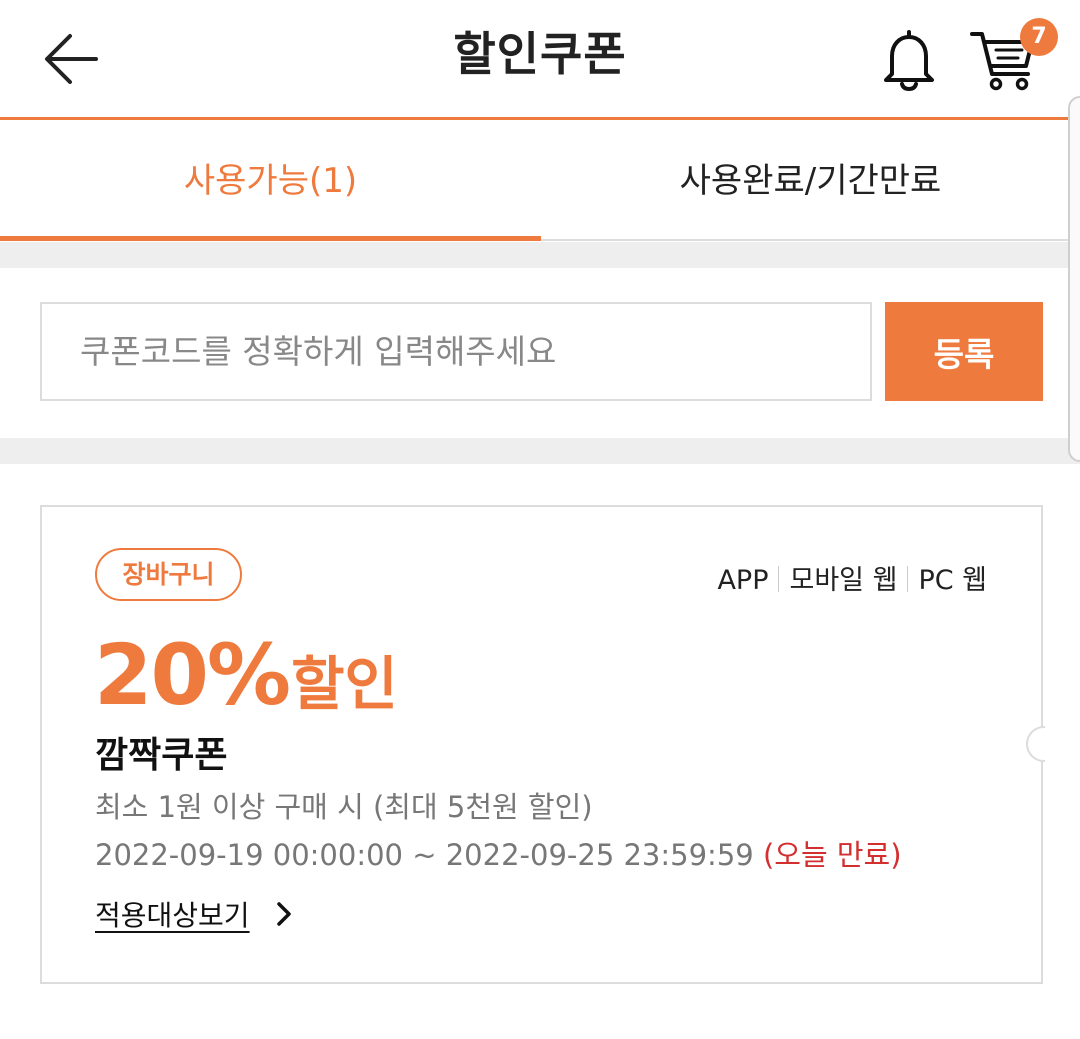  What do you see at coordinates (964, 351) in the screenshot?
I see `register-button: 등록` at bounding box center [964, 351].